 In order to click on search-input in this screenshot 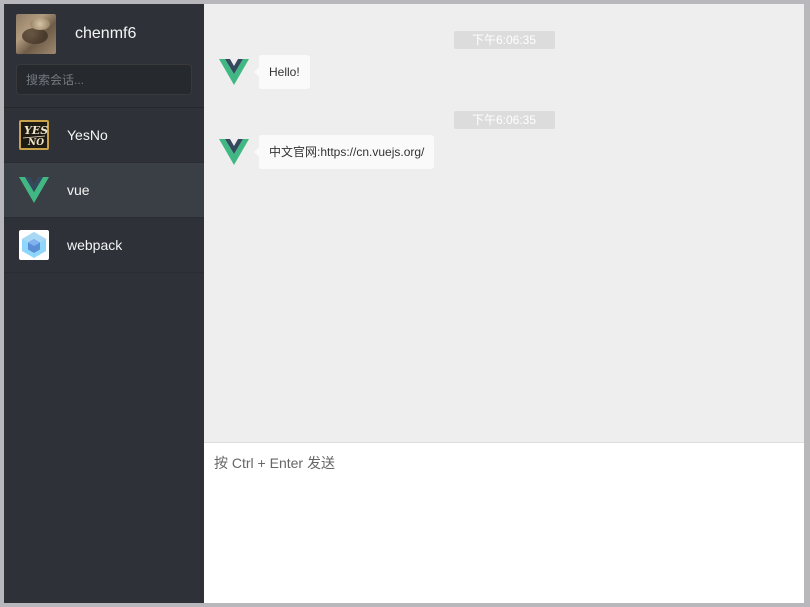, I will do `click(104, 79)`.